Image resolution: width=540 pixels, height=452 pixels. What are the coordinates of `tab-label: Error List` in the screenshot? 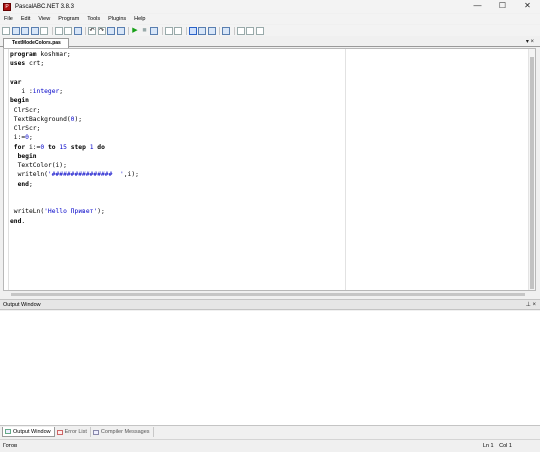 It's located at (75, 432).